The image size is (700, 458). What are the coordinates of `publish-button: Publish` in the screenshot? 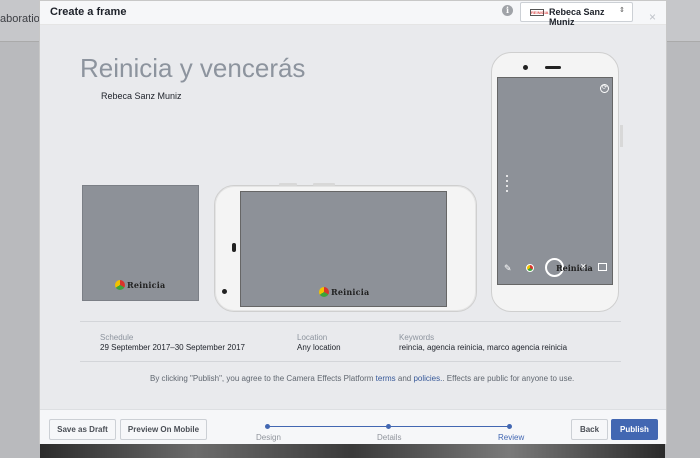 It's located at (634, 429).